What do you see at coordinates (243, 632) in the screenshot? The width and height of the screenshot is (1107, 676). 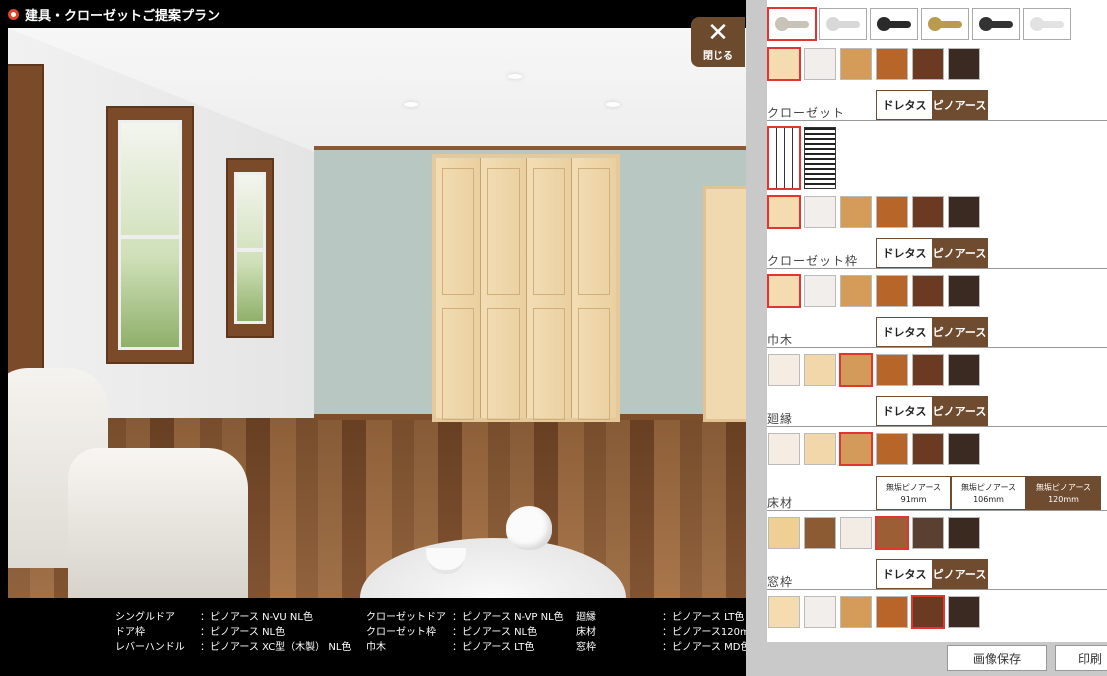 I see `spec-value: ：ピノアース NL色` at bounding box center [243, 632].